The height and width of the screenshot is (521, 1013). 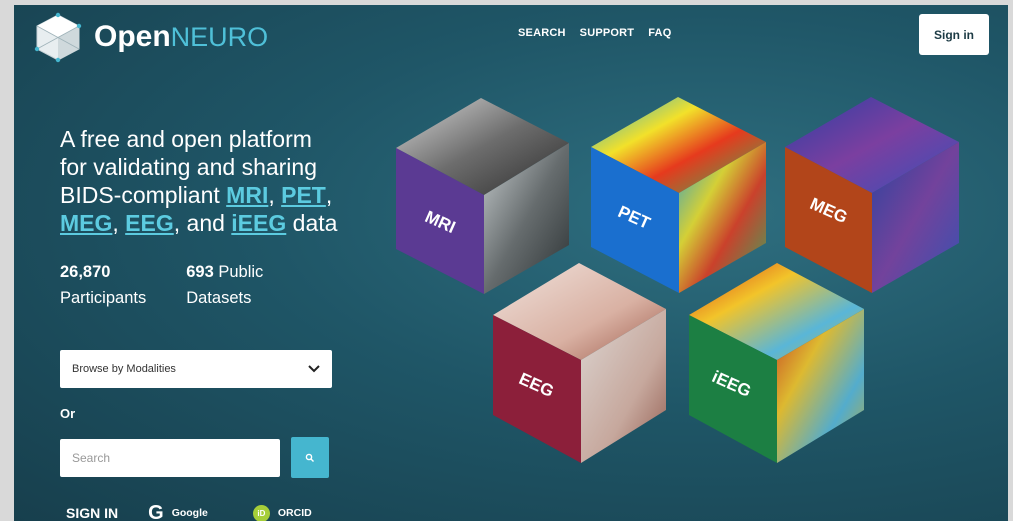 What do you see at coordinates (579, 363) in the screenshot?
I see `cube-eeg: EEG` at bounding box center [579, 363].